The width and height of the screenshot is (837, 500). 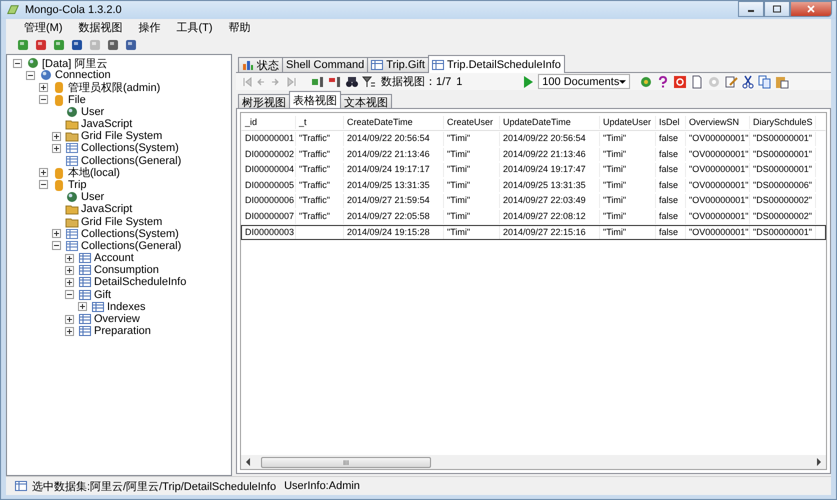 I want to click on table-row: DI00000006 "Traffic" 2014/09/27 21:59:54 "Timi" 2014/09/27 22:03:49 "Timi" false "OV00000001" "DS00000002", so click(x=533, y=201).